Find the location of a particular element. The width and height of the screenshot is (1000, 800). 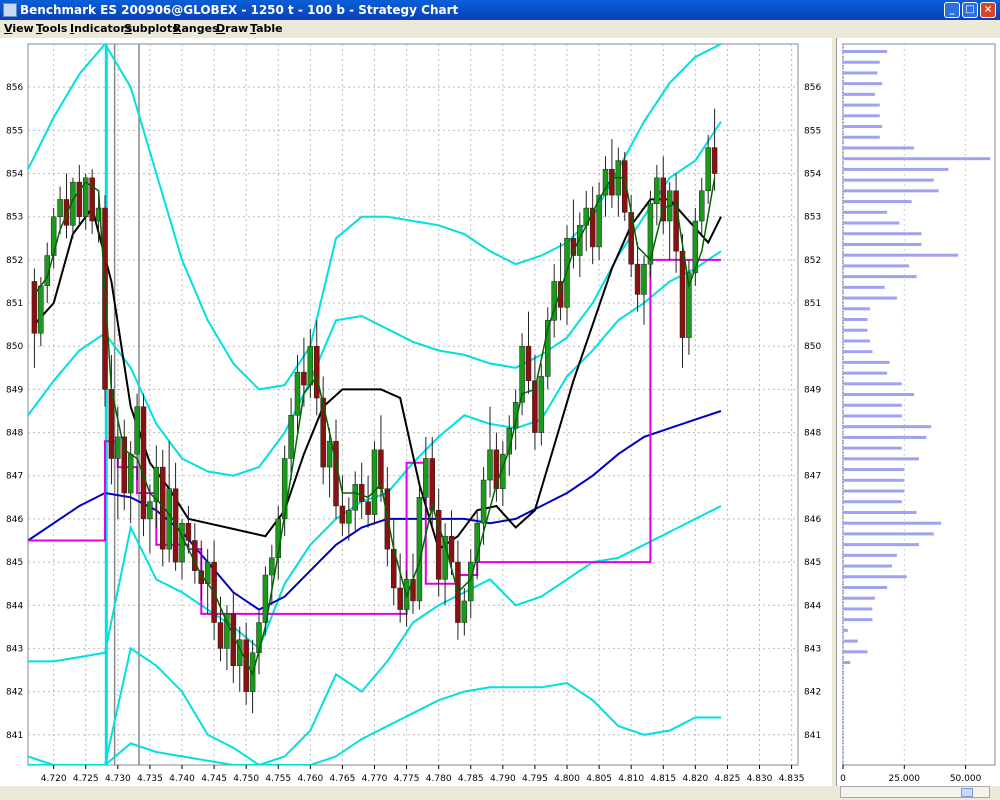

x-tick-label: 4.730 is located at coordinates (118, 779).